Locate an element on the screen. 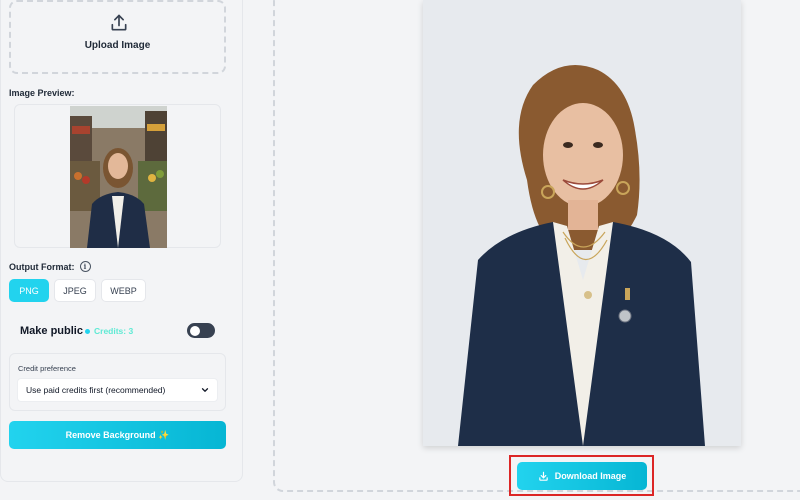  remove-background-button: Remove Background ✨ is located at coordinates (117, 435).